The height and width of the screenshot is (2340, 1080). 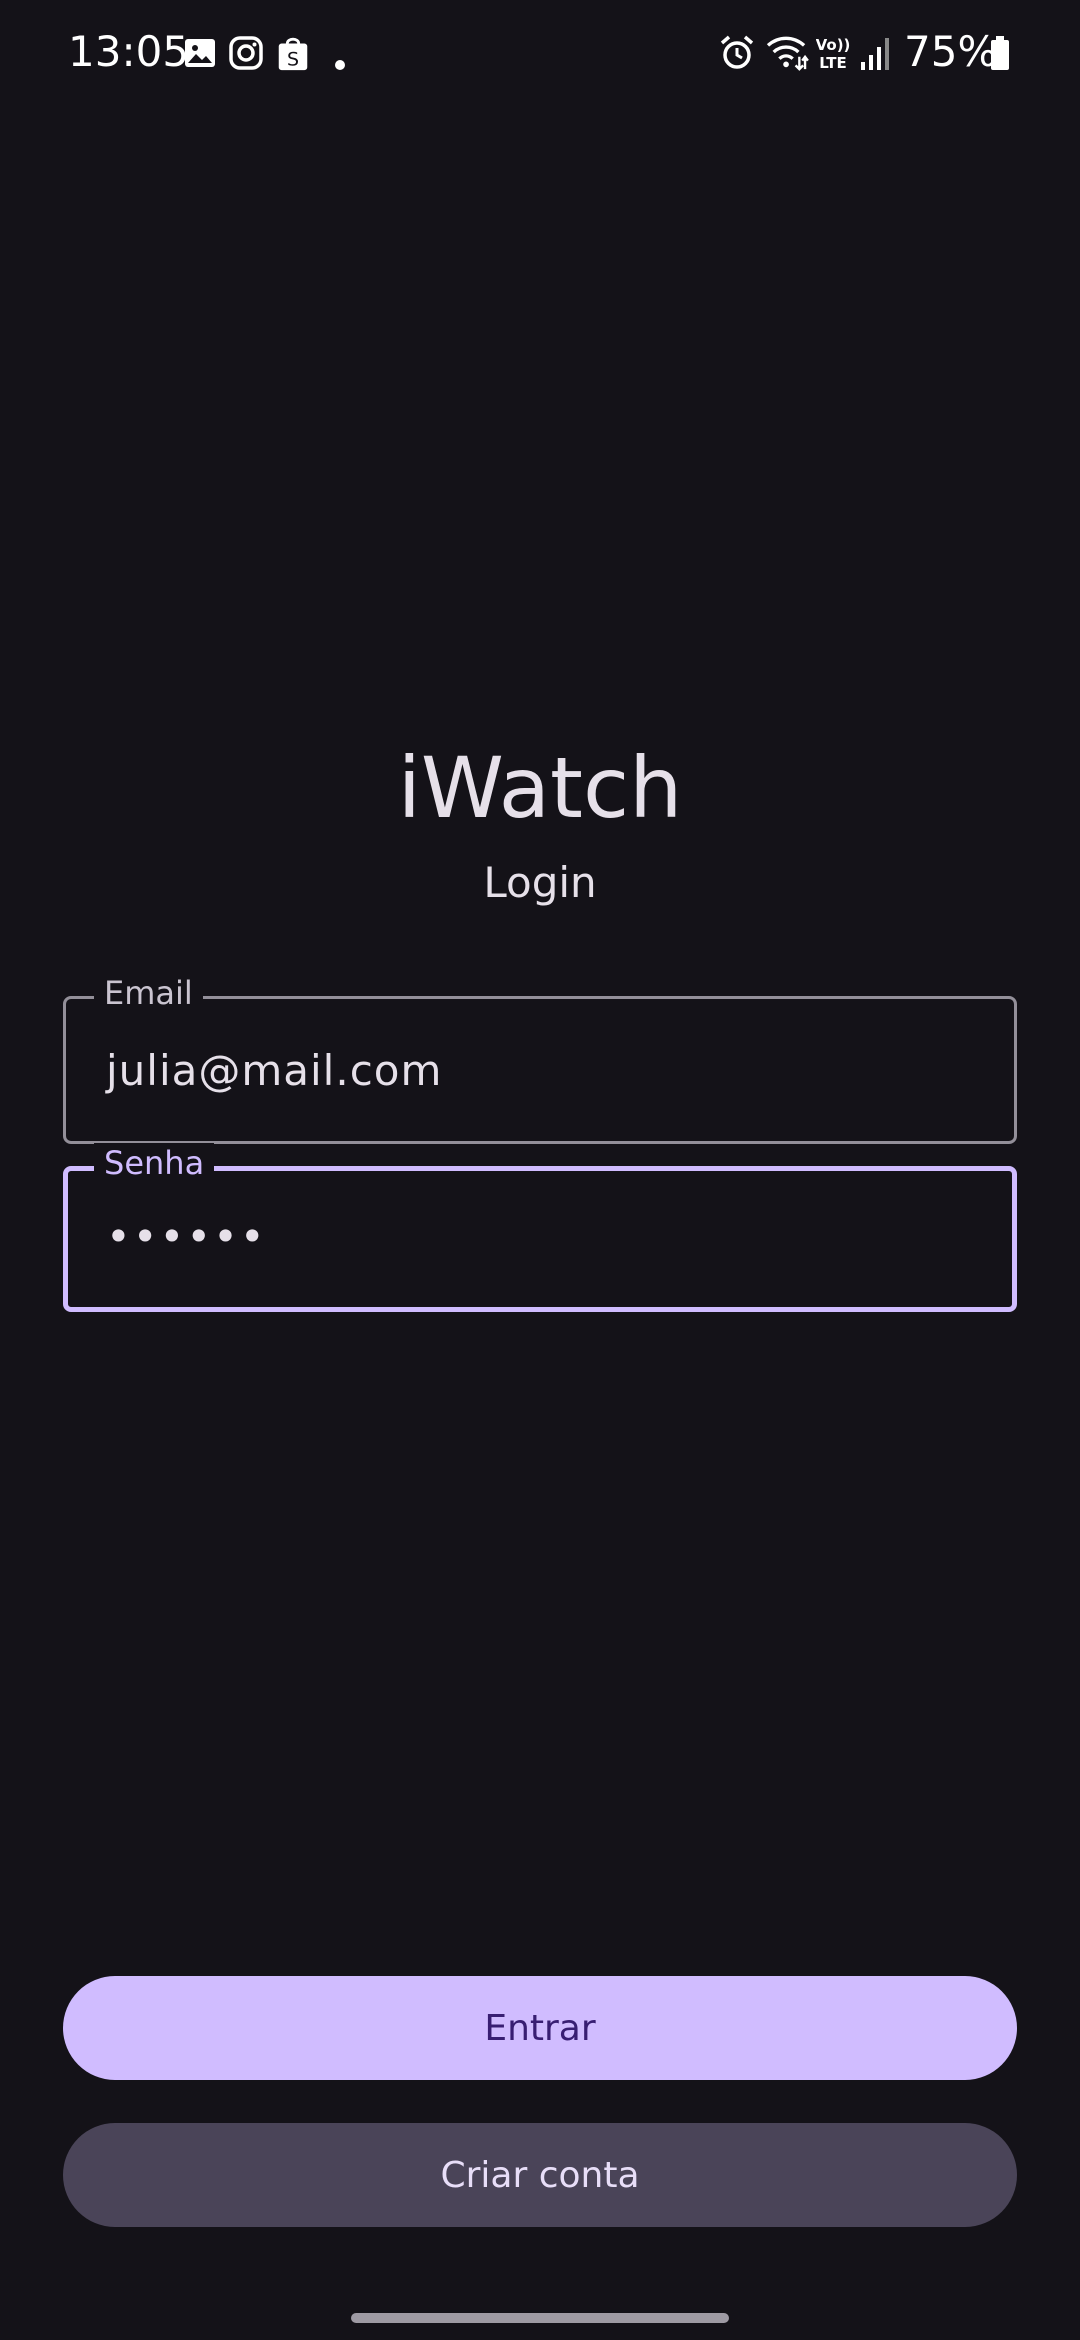 What do you see at coordinates (200, 53) in the screenshot?
I see `gallery-icon` at bounding box center [200, 53].